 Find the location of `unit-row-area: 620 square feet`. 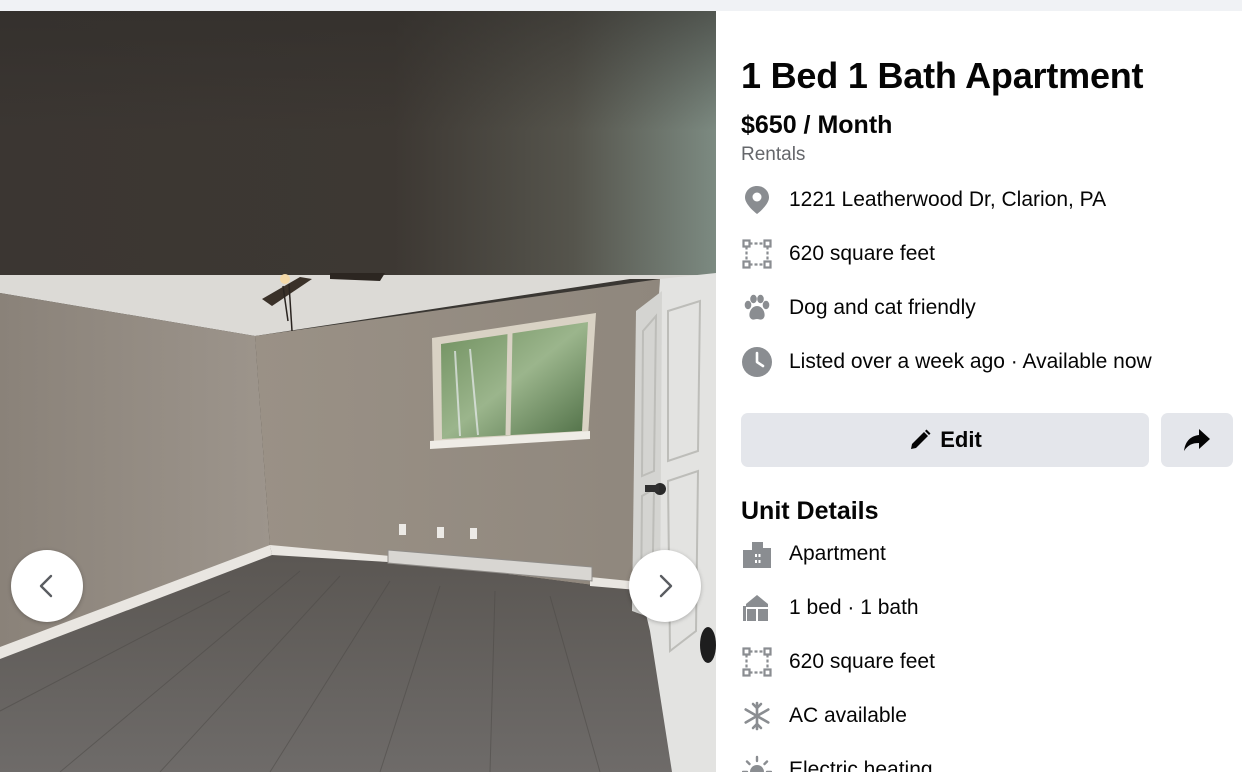

unit-row-area: 620 square feet is located at coordinates (838, 662).